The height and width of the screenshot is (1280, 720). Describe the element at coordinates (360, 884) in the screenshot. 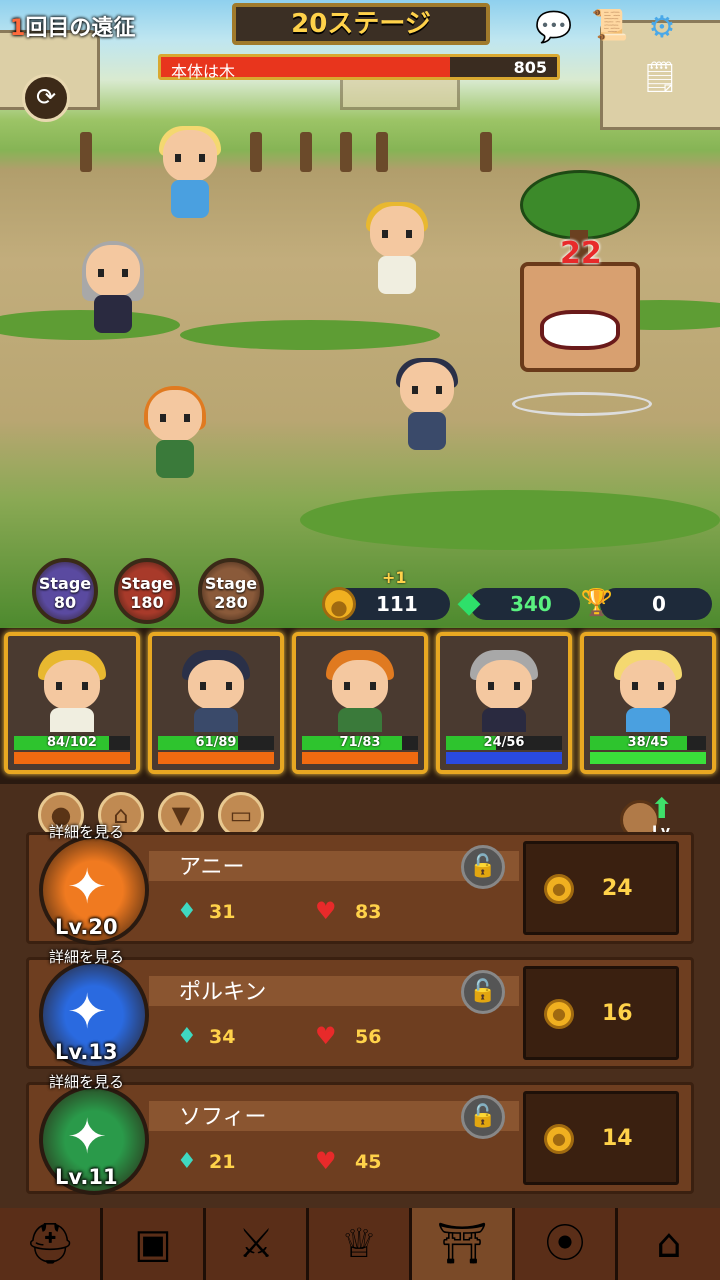

I see `hero-row: ✦ 詳細を見る Lv.20 アニー 🔓 ♦ 31 ♥ 83 ● 24` at that location.